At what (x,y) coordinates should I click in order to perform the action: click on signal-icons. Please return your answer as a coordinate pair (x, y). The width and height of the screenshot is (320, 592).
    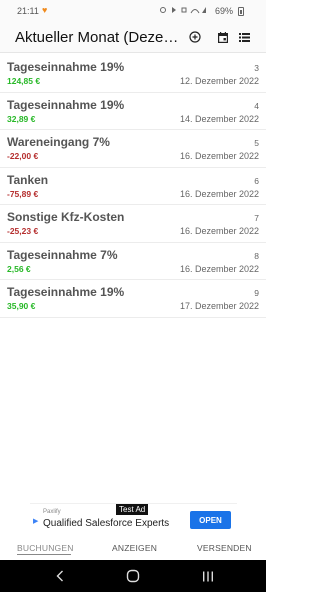
    Looking at the image, I should click on (183, 10).